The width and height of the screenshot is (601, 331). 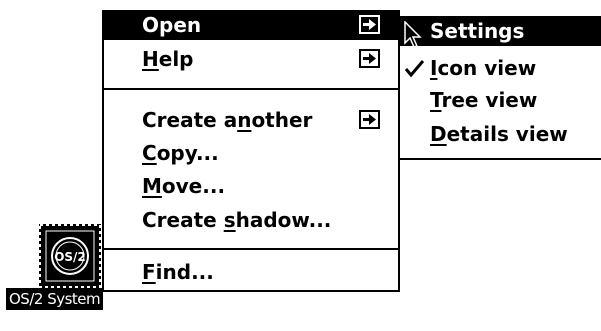 I want to click on submenu-item-label: Details view, so click(x=499, y=134).